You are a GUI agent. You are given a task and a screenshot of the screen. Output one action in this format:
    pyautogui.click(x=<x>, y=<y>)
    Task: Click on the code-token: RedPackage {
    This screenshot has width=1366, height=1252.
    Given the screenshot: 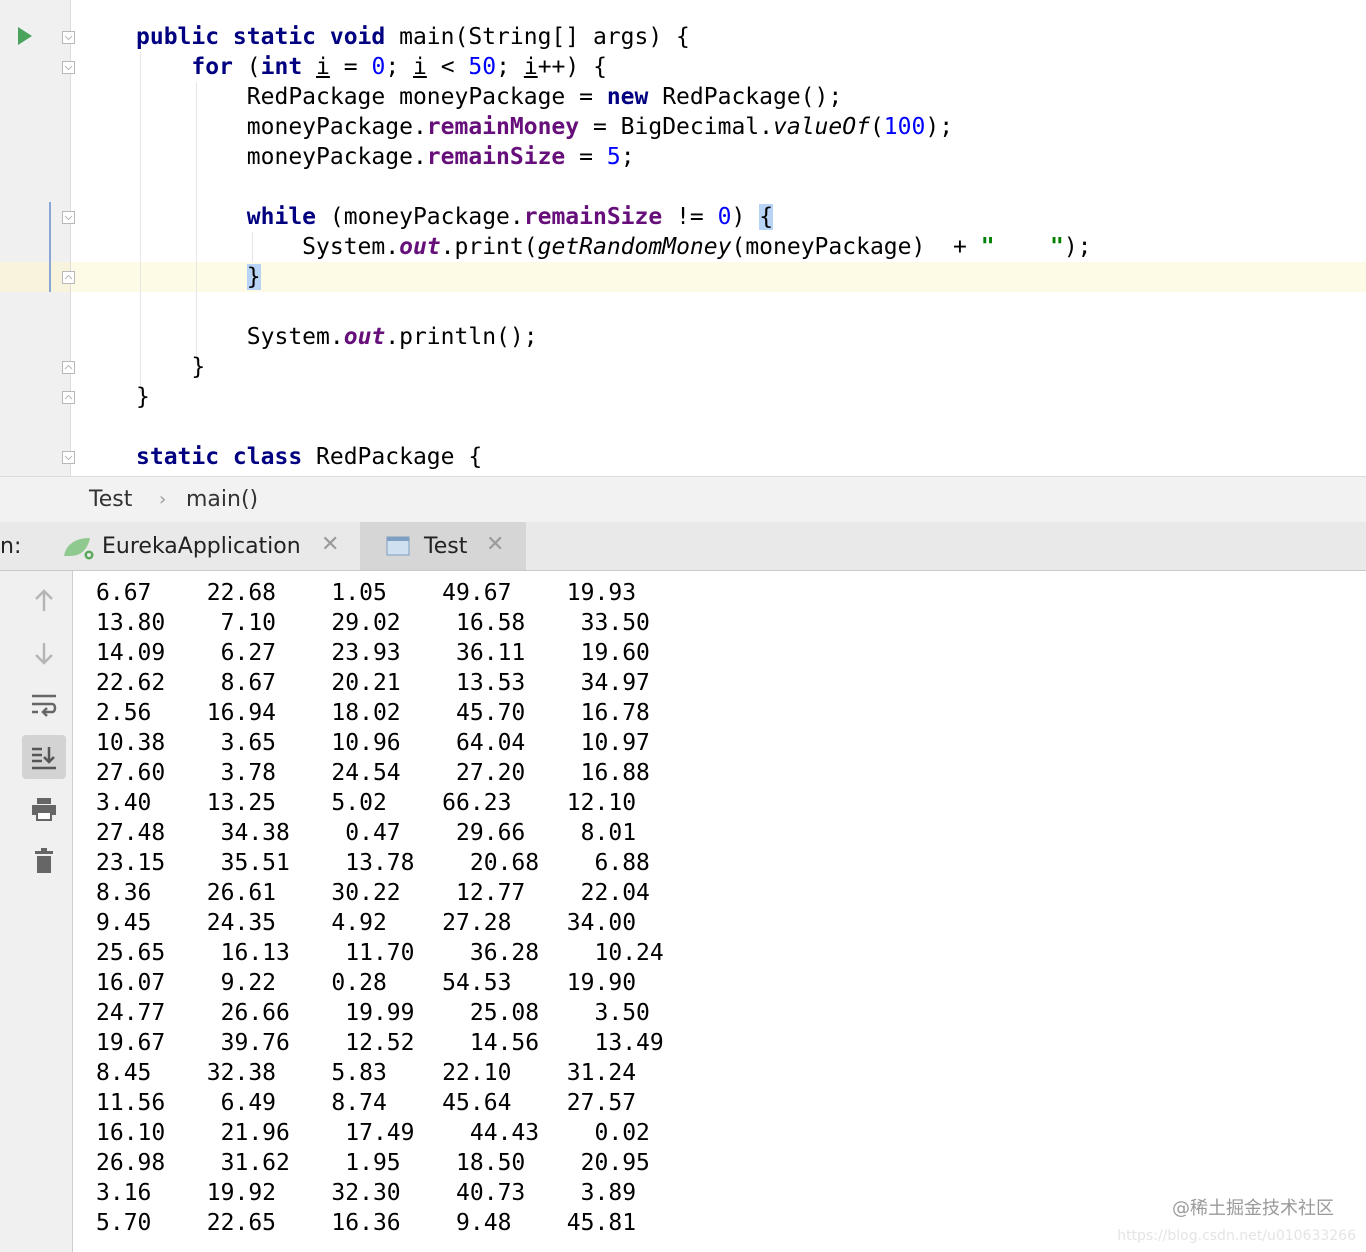 What is the action you would take?
    pyautogui.click(x=392, y=457)
    